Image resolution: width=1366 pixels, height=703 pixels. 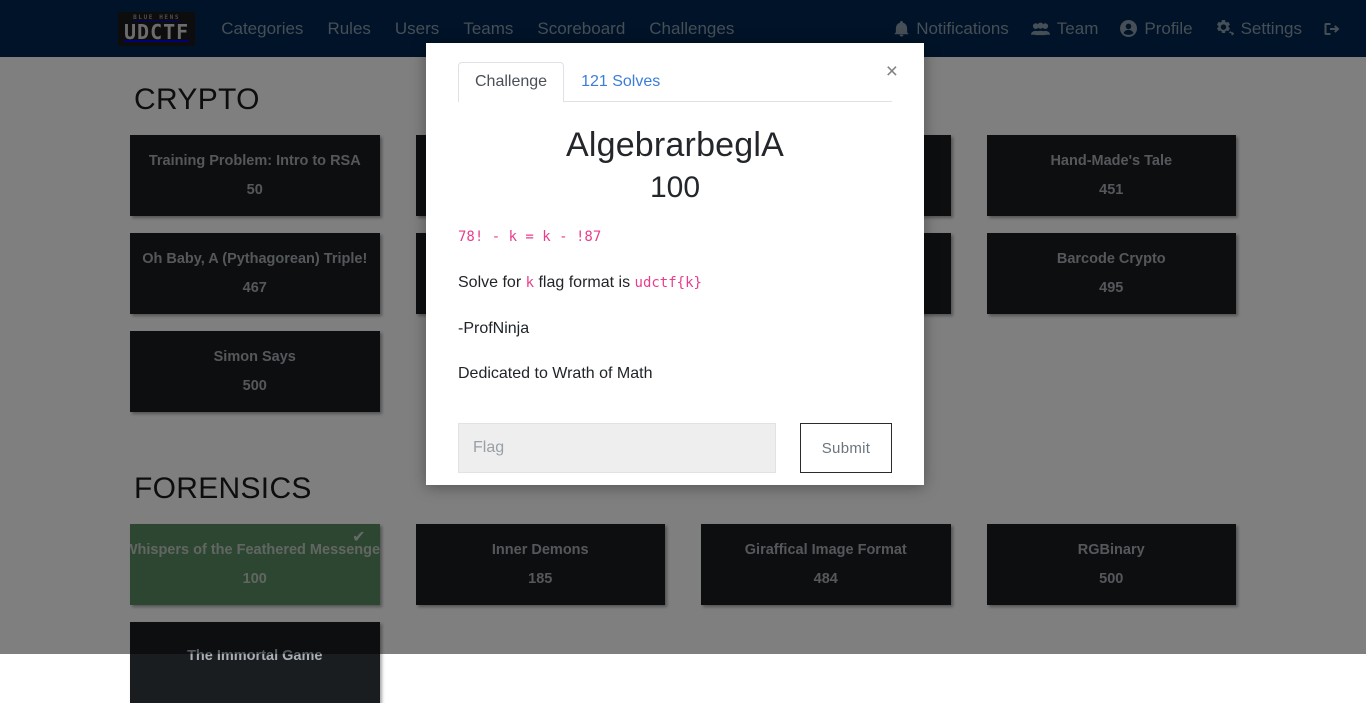 I want to click on description-author-line: -ProfNinja, so click(x=494, y=328).